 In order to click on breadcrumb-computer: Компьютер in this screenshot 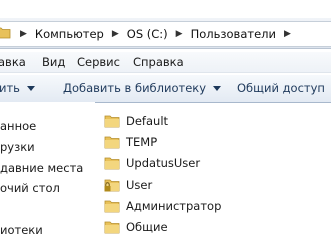, I will do `click(69, 34)`.